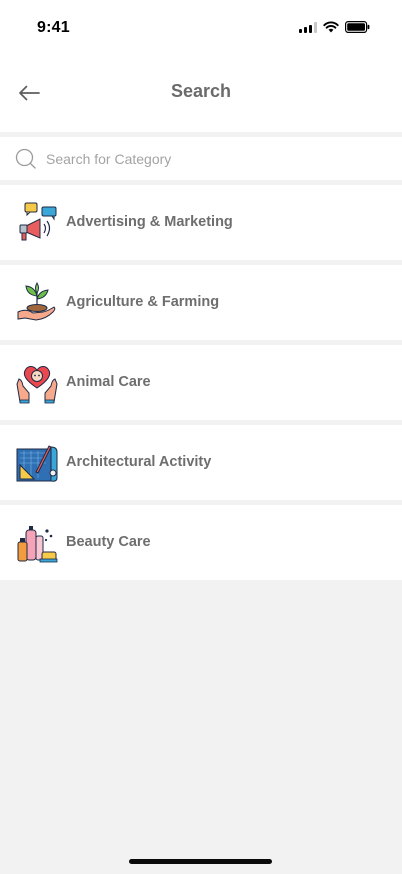 The height and width of the screenshot is (874, 402). I want to click on category-item-animal-care: Animal Care, so click(201, 382).